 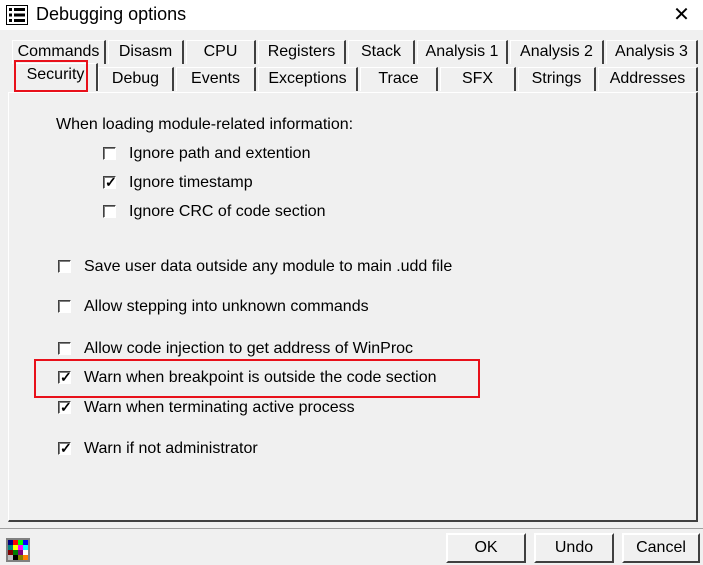 I want to click on tab-security: Security, so click(x=56, y=77).